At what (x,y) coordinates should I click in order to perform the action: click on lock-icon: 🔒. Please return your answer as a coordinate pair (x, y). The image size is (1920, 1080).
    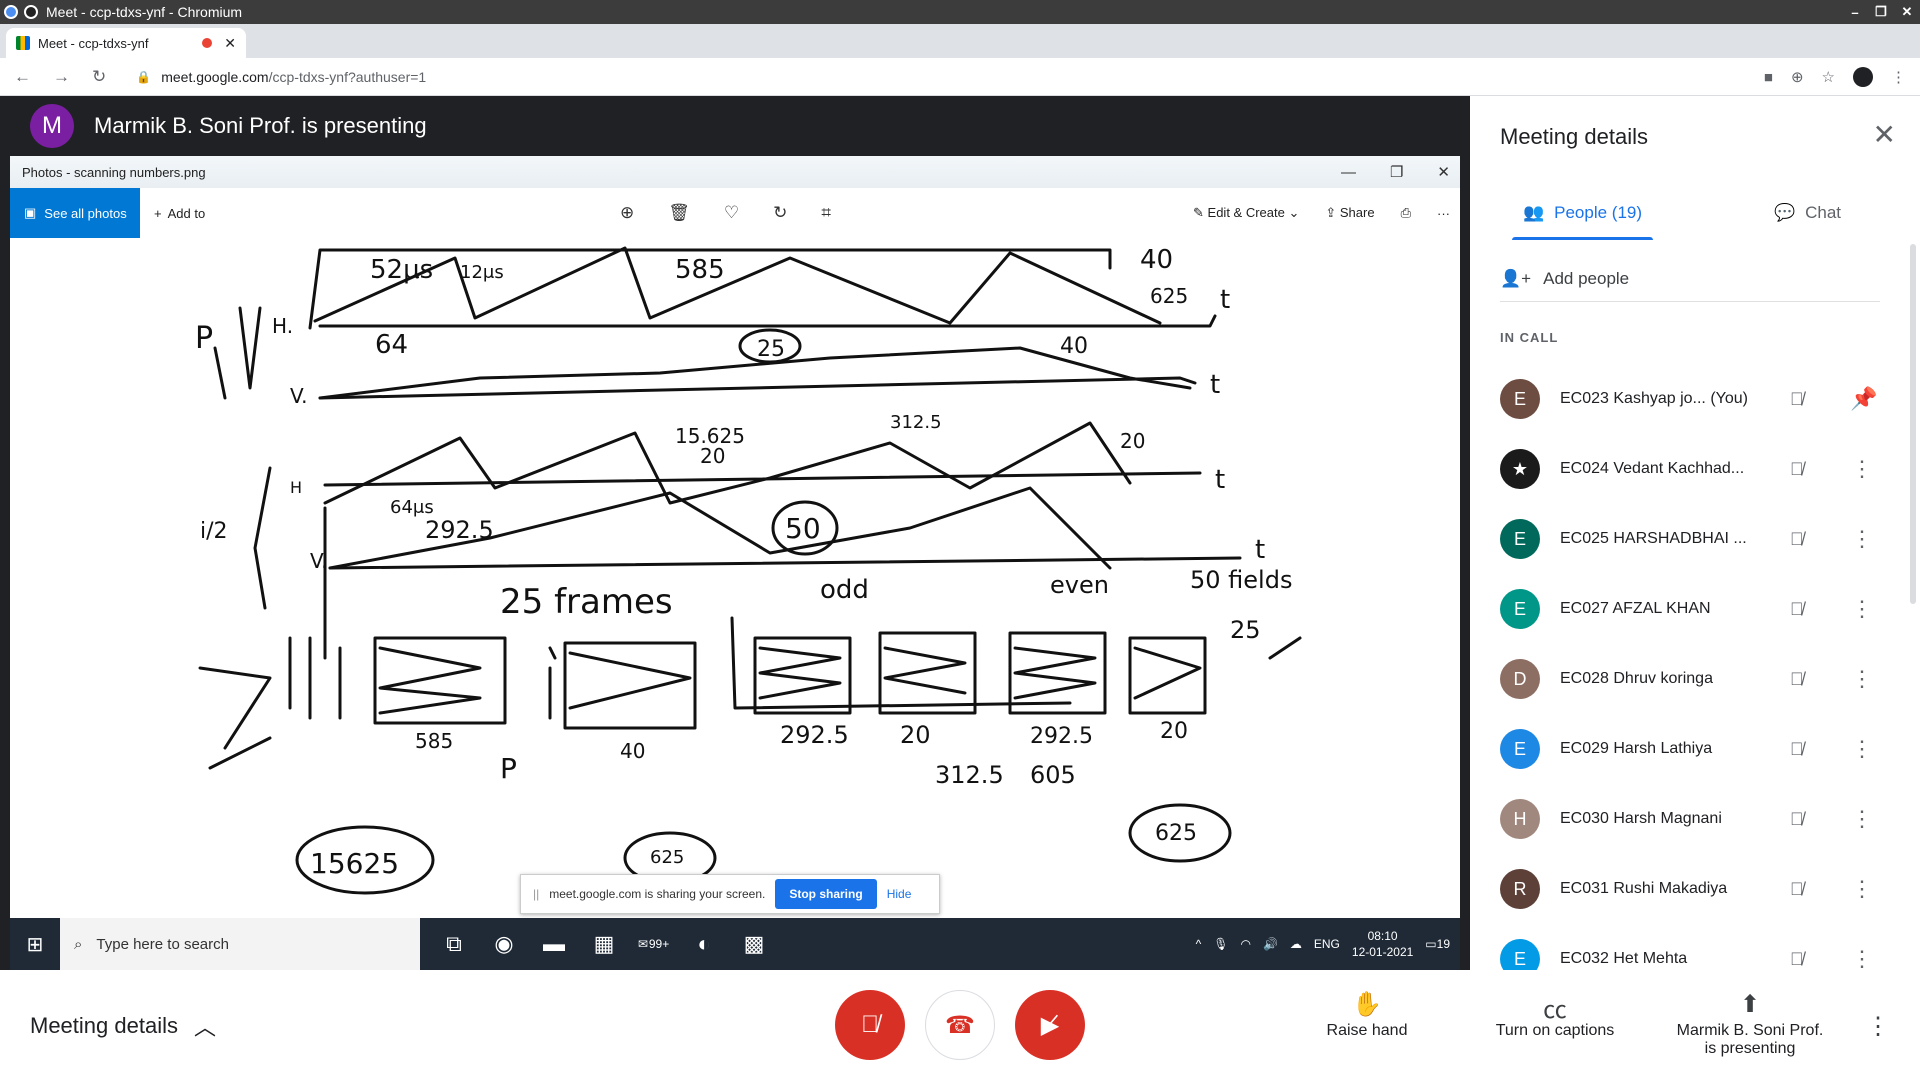
    Looking at the image, I should click on (143, 77).